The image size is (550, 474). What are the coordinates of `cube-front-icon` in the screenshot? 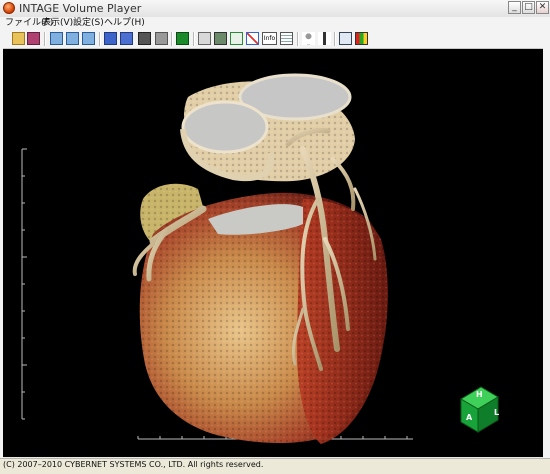 It's located at (110, 38).